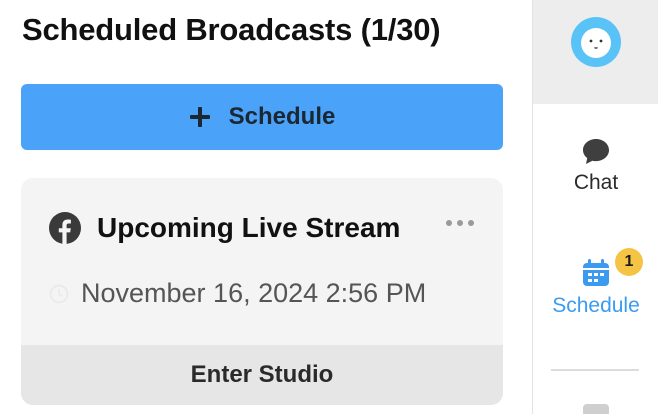 The image size is (658, 414). I want to click on sidebar-item-label: Chat, so click(596, 182).